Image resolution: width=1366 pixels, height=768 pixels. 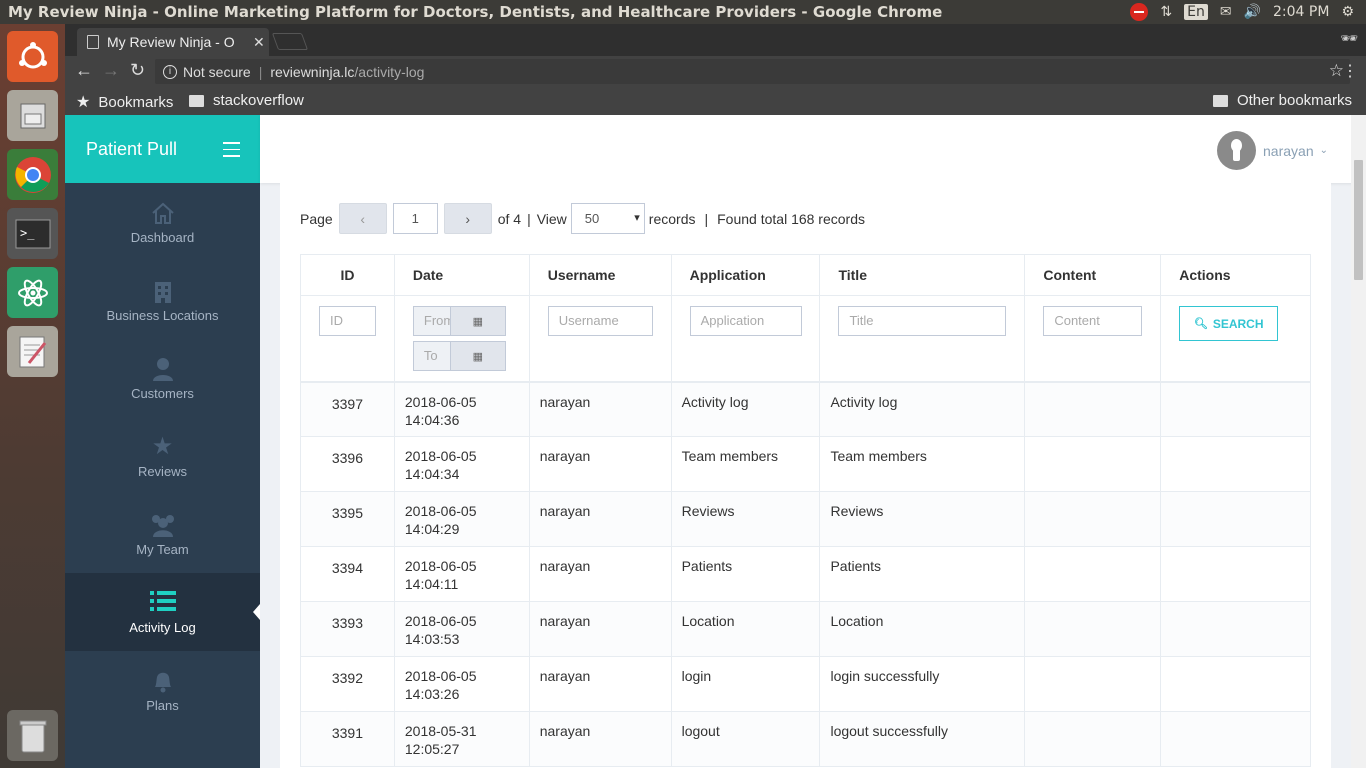 I want to click on ubuntu-launcher: >_, so click(x=32, y=396).